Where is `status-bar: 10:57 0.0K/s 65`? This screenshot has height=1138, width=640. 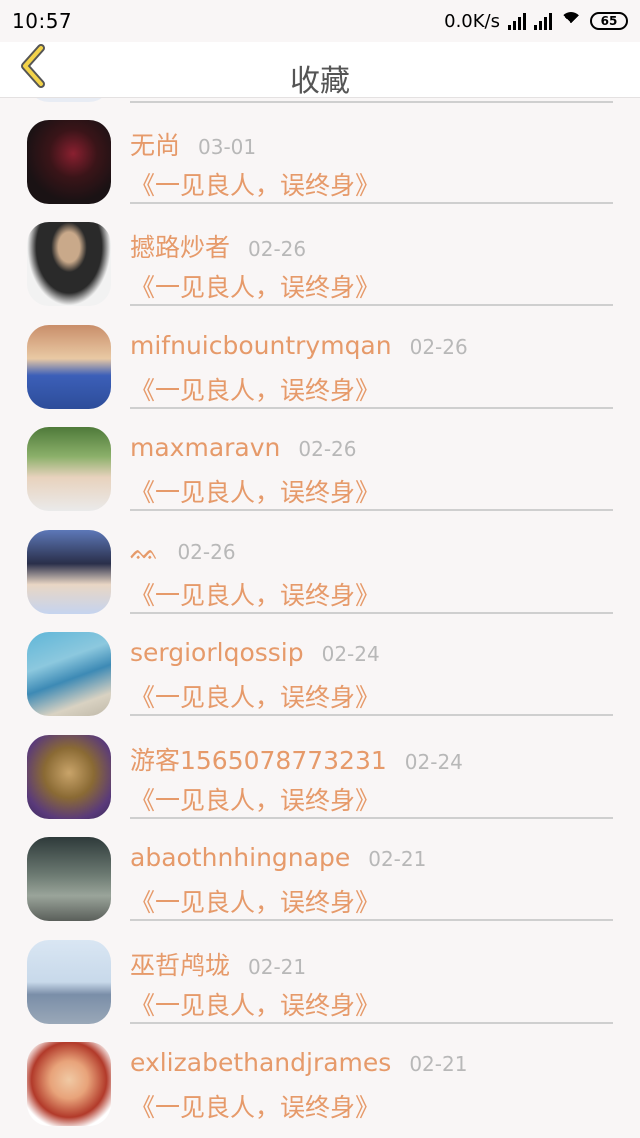
status-bar: 10:57 0.0K/s 65 is located at coordinates (320, 21).